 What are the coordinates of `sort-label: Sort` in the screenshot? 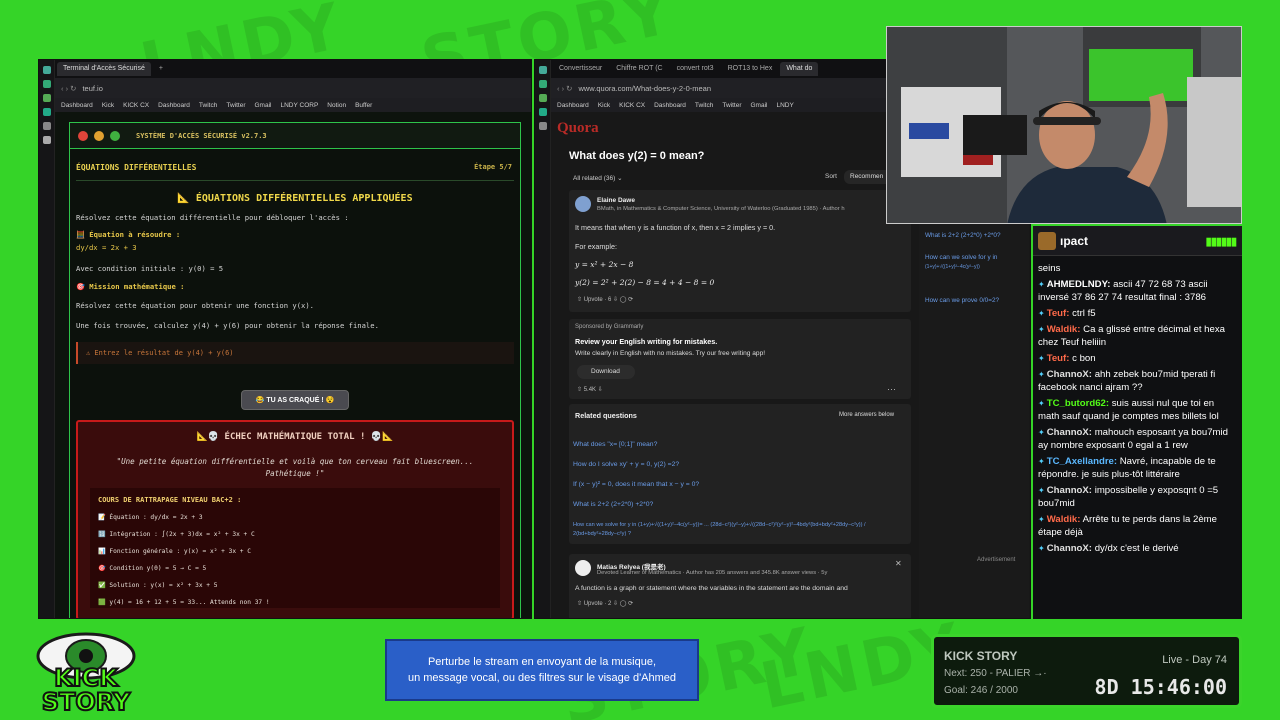 It's located at (831, 176).